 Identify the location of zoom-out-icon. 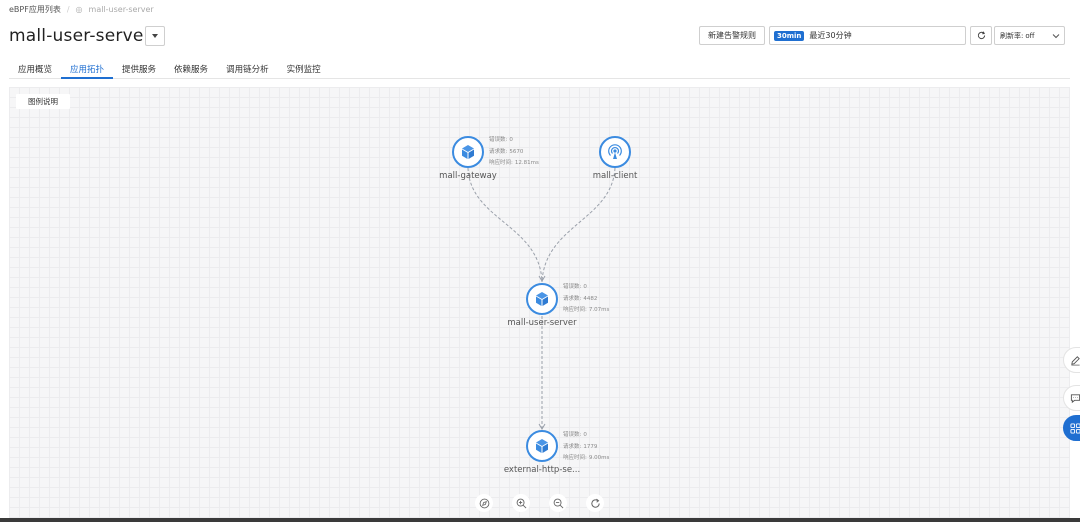
(558, 503).